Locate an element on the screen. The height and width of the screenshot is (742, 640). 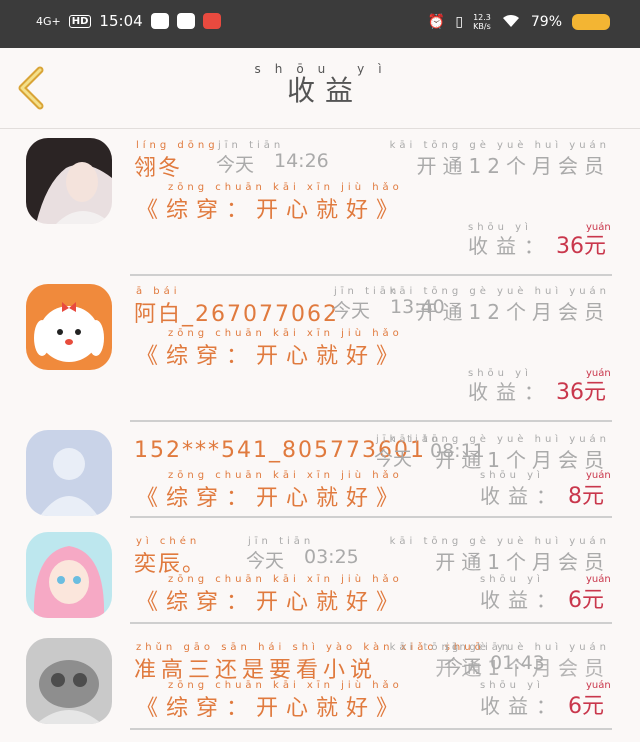
net-speed: 12.3 KB/s is located at coordinates (482, 22).